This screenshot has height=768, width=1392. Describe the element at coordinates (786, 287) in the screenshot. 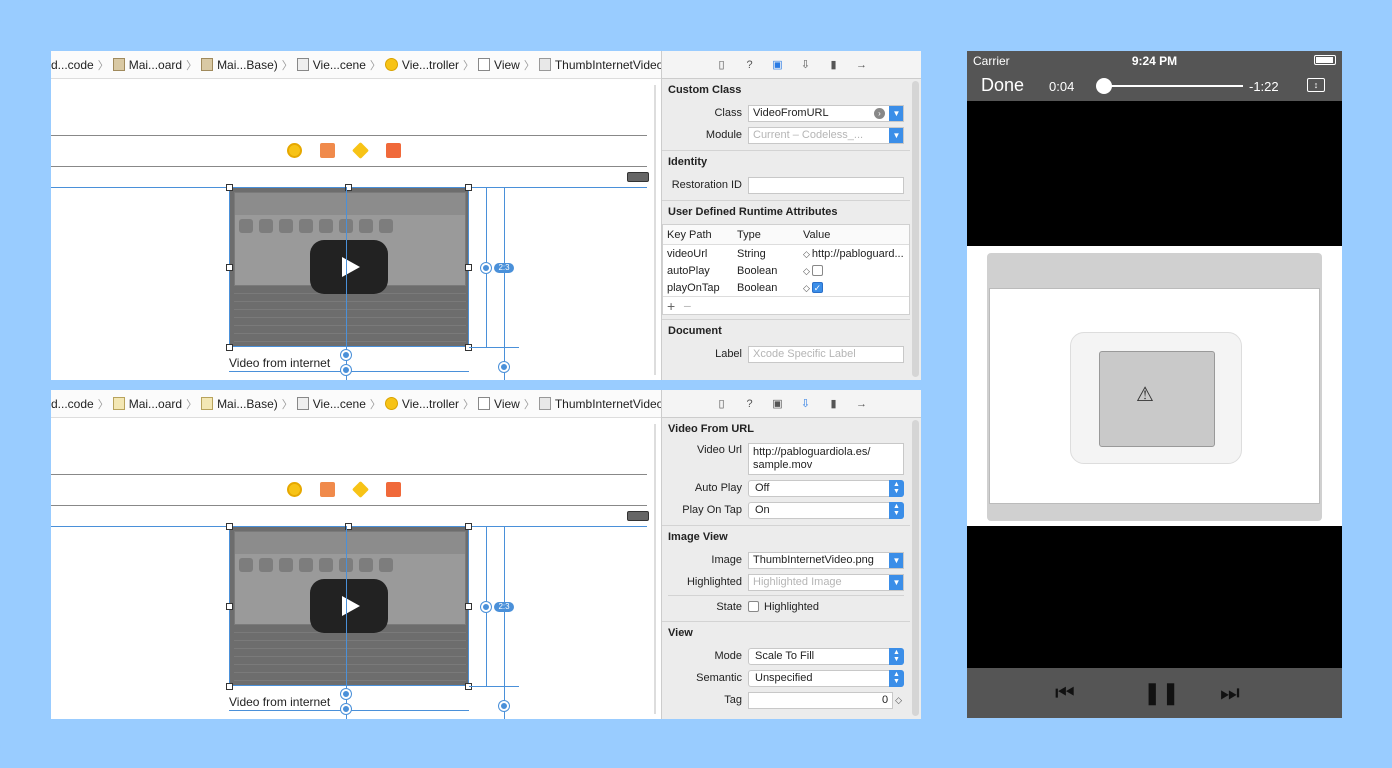

I see `table-row: playOnTap Boolean ◇ ✓` at that location.